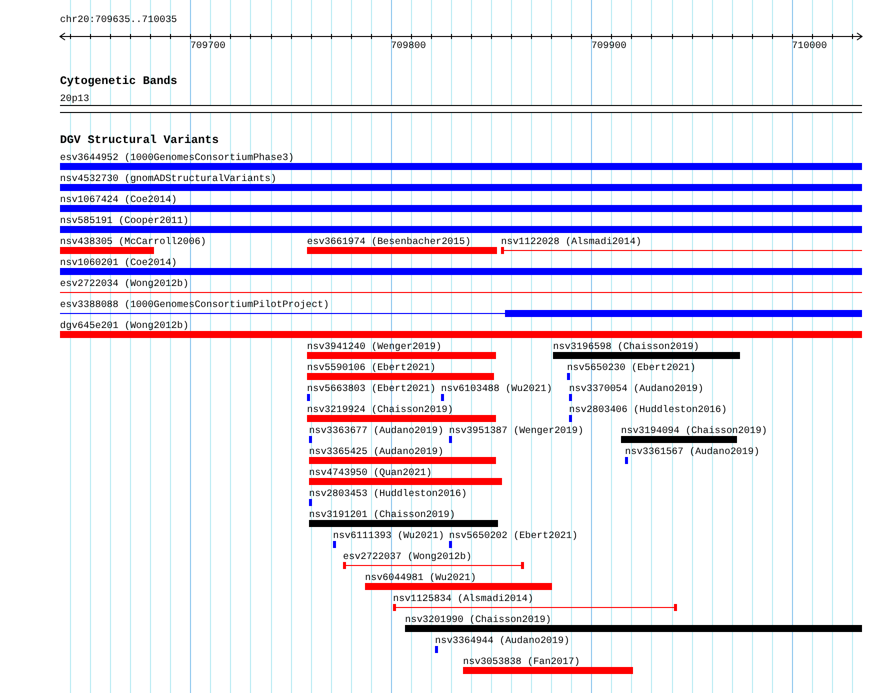  I want to click on variant-label: nsv1122028 (Alsmadi2014), so click(571, 241).